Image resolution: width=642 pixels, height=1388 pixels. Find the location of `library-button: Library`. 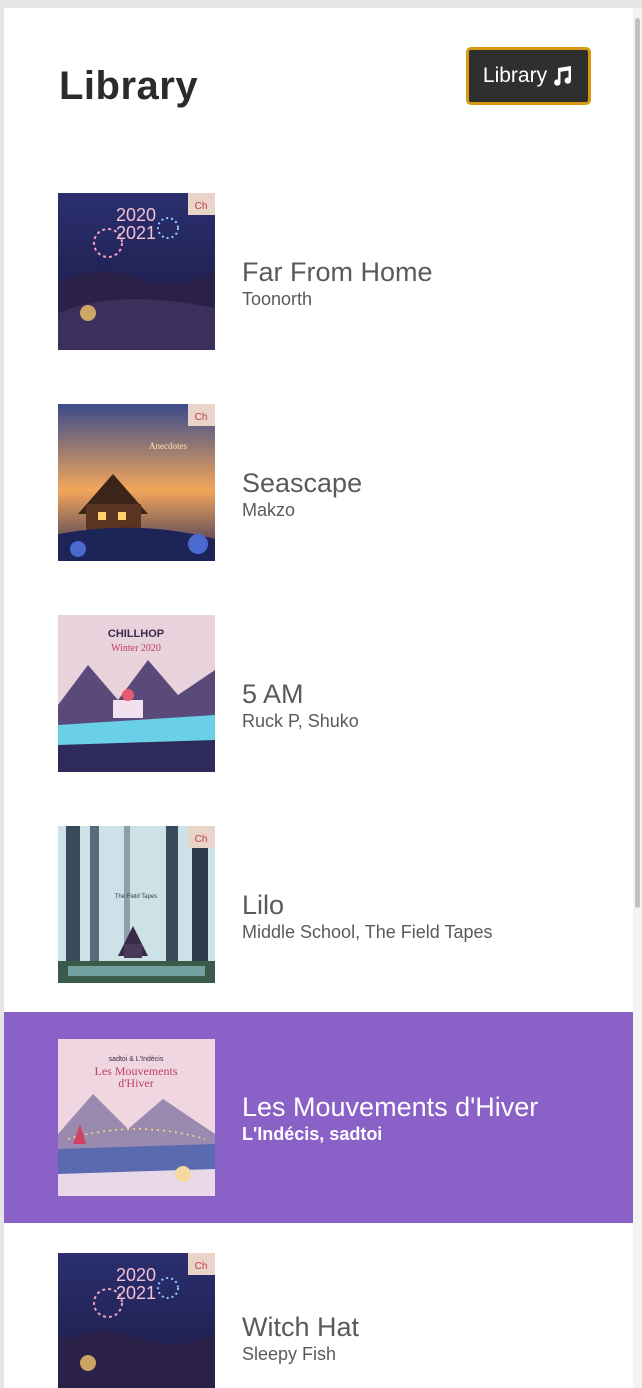

library-button: Library is located at coordinates (528, 76).